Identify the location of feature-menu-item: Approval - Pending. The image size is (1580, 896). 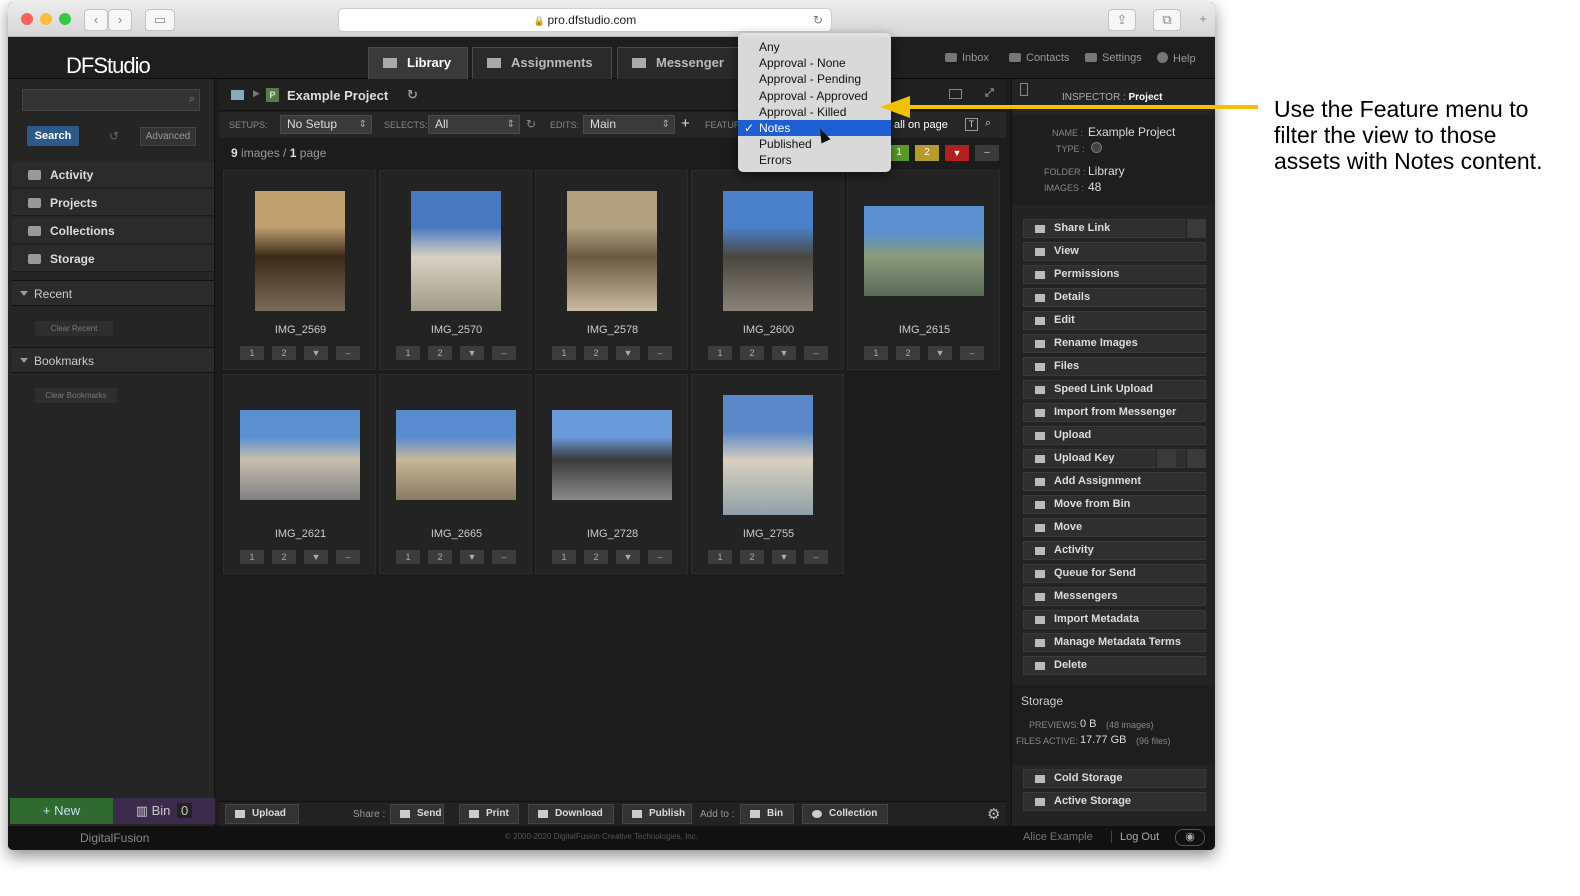
(814, 79).